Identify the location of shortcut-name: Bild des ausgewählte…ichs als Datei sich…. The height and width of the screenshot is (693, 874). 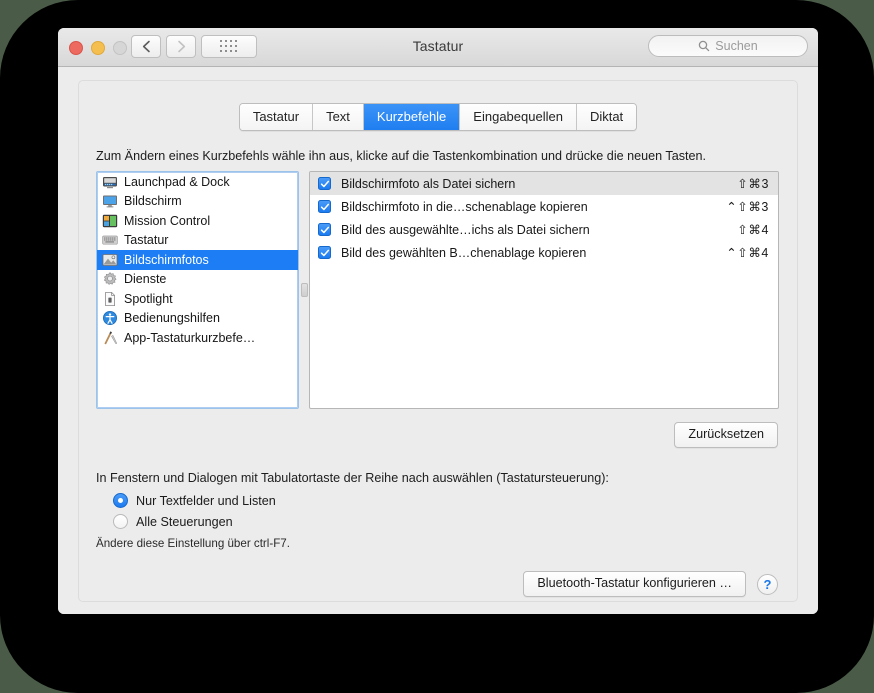
(465, 229).